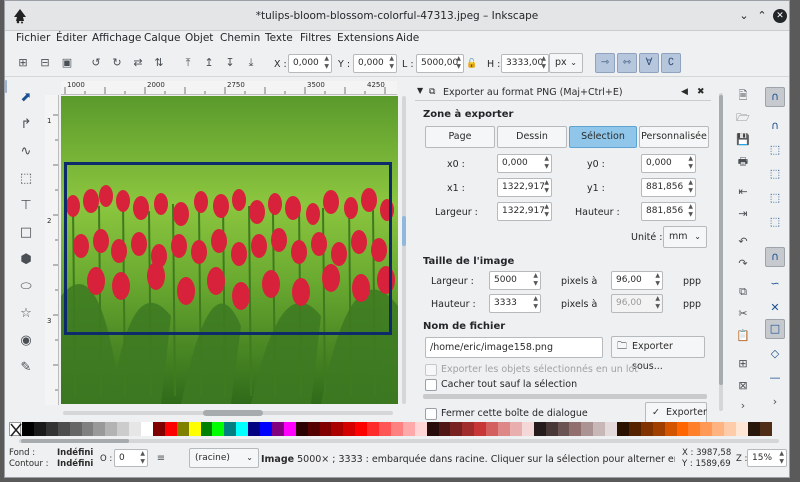  I want to click on snap-bbox-edges-icon: ⬚, so click(775, 150).